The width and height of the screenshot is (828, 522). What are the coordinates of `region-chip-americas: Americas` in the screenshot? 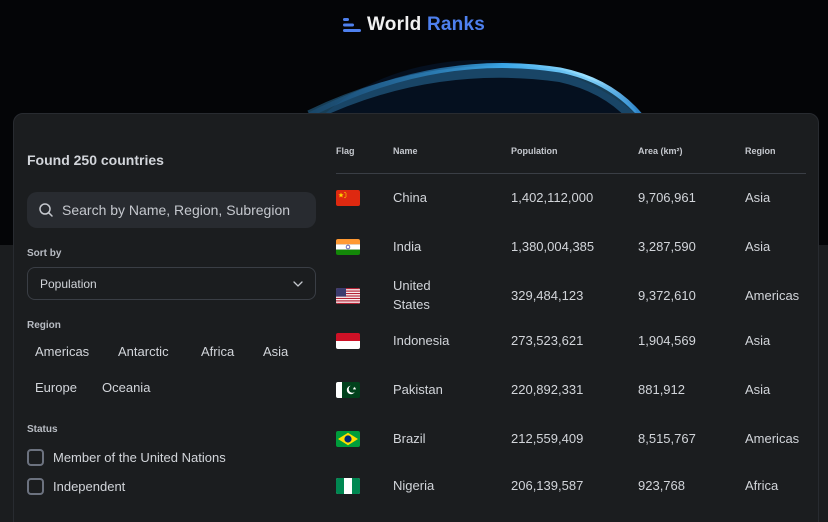 It's located at (62, 351).